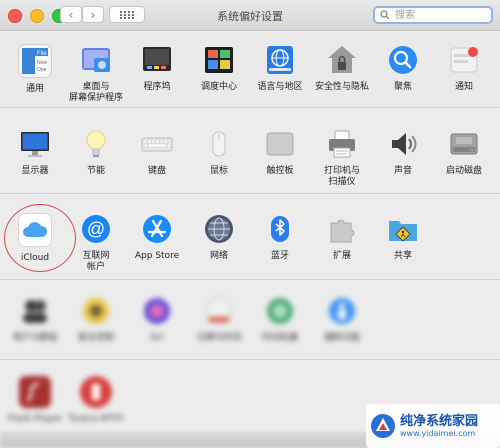 The width and height of the screenshot is (500, 448). Describe the element at coordinates (279, 338) in the screenshot. I see `pref-label: 时间机器` at that location.